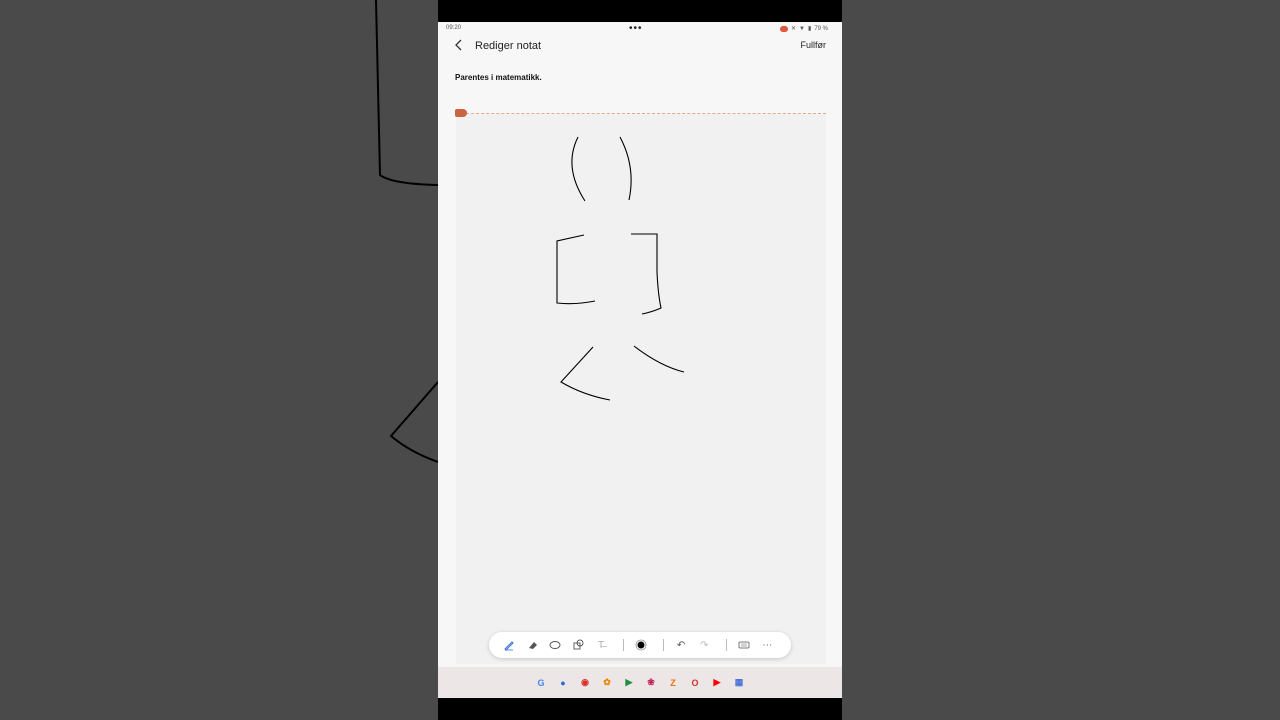 The width and height of the screenshot is (1280, 720). Describe the element at coordinates (641, 113) in the screenshot. I see `page-guide-line` at that location.